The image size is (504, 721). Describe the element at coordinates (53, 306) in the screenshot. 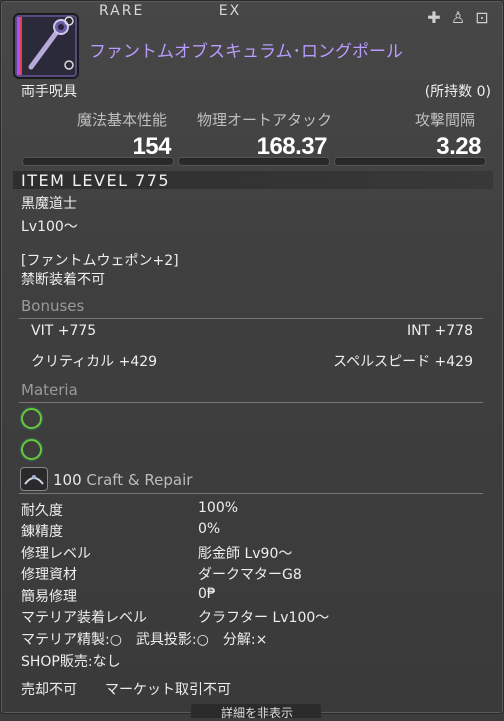

I see `bonuses-title: Bonuses` at that location.